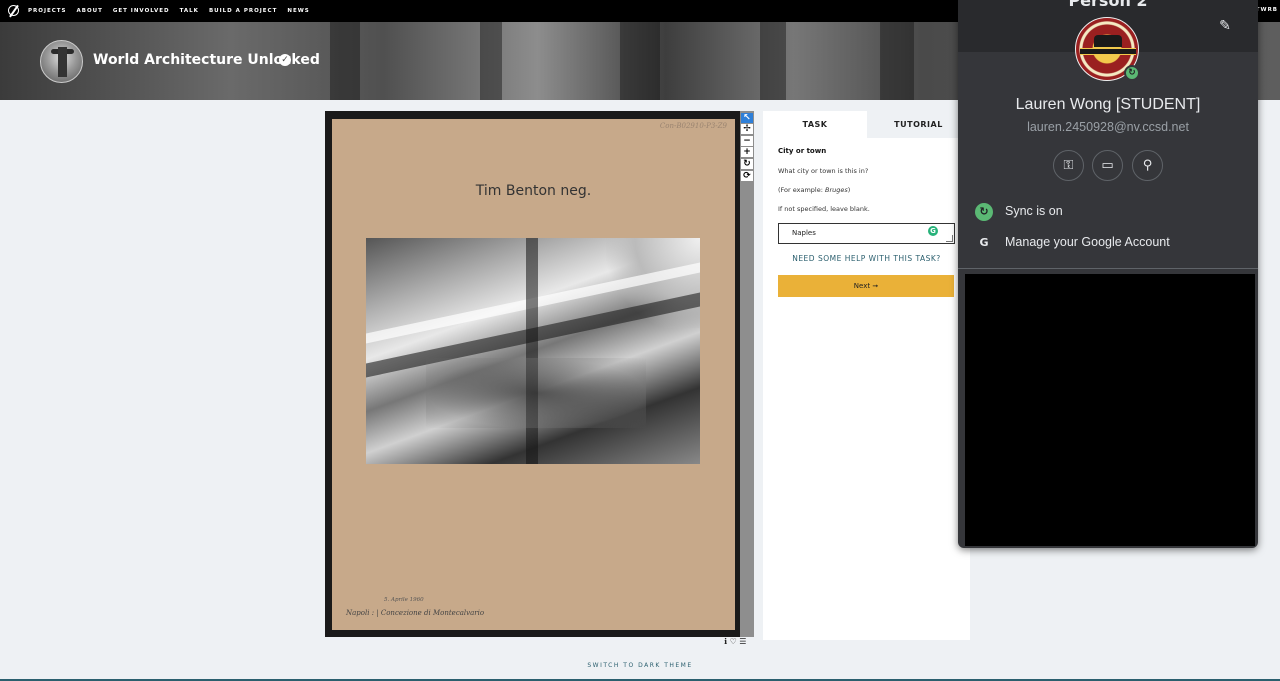  Describe the element at coordinates (47, 11) in the screenshot. I see `nav-projects: PROJECTS` at that location.